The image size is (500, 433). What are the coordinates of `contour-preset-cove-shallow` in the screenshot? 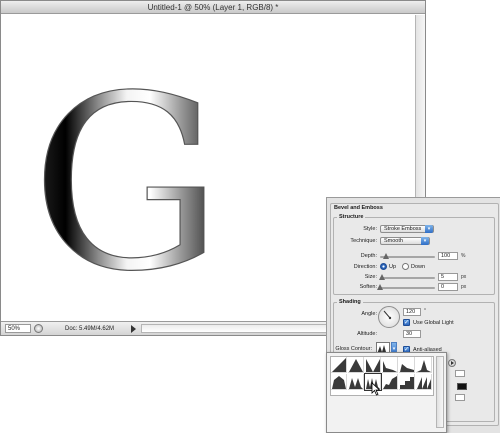 It's located at (407, 365).